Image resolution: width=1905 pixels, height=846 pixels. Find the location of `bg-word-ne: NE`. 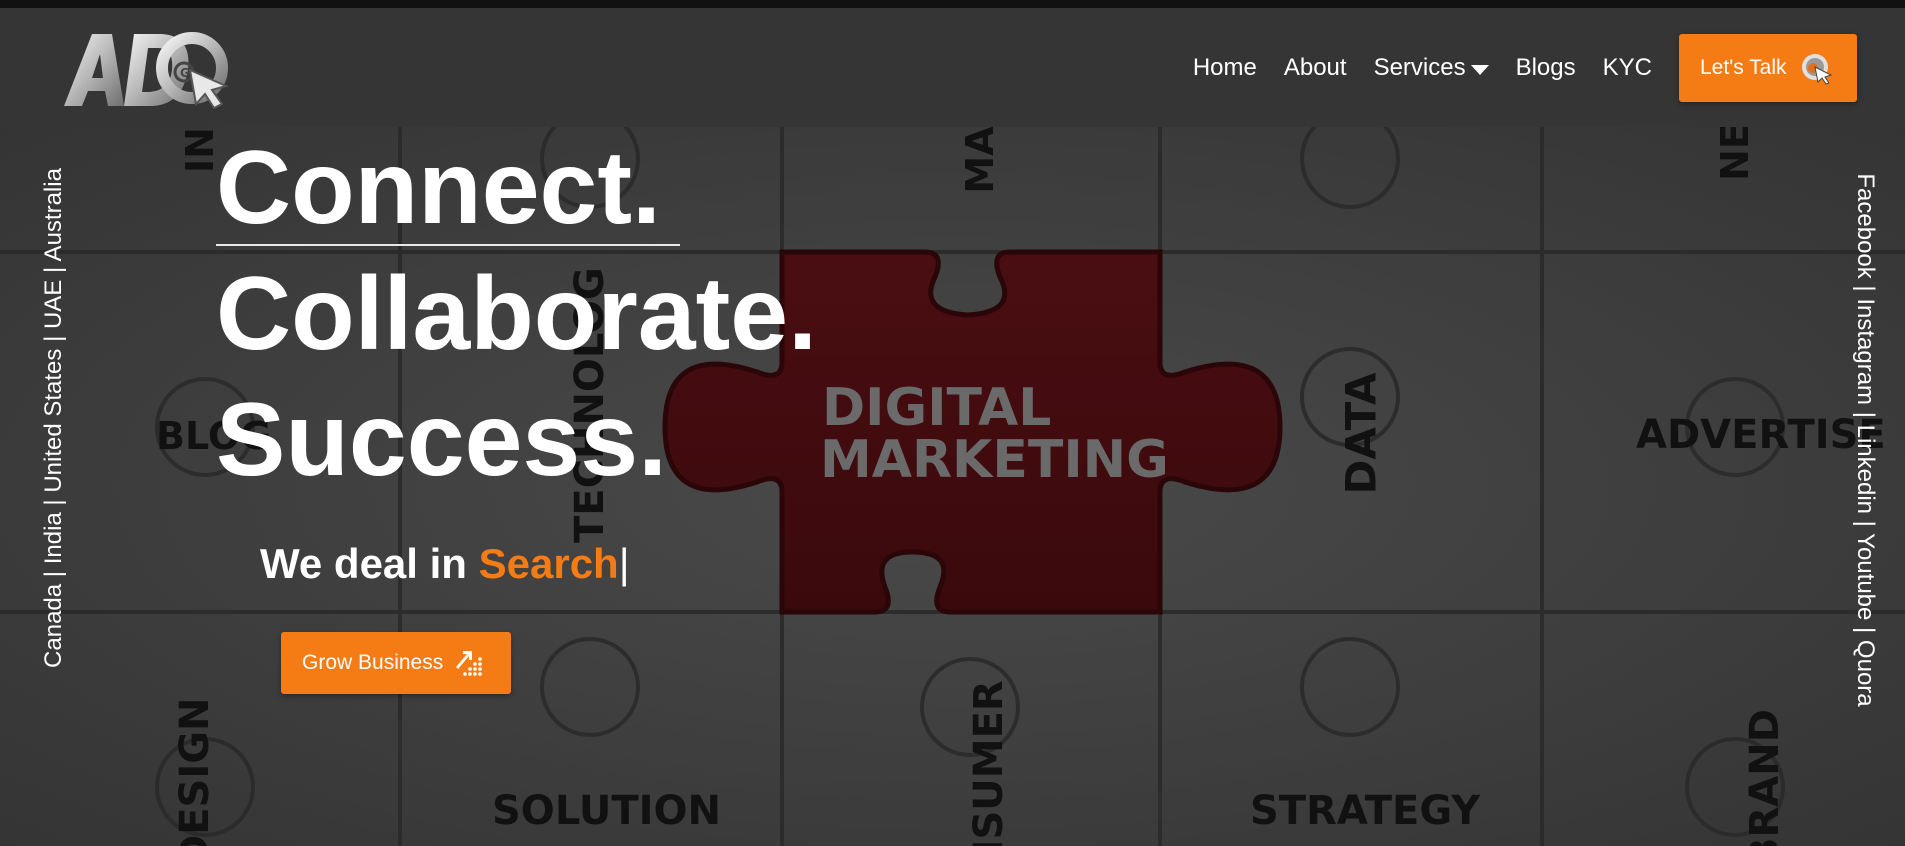

bg-word-ne: NE is located at coordinates (1735, 152).